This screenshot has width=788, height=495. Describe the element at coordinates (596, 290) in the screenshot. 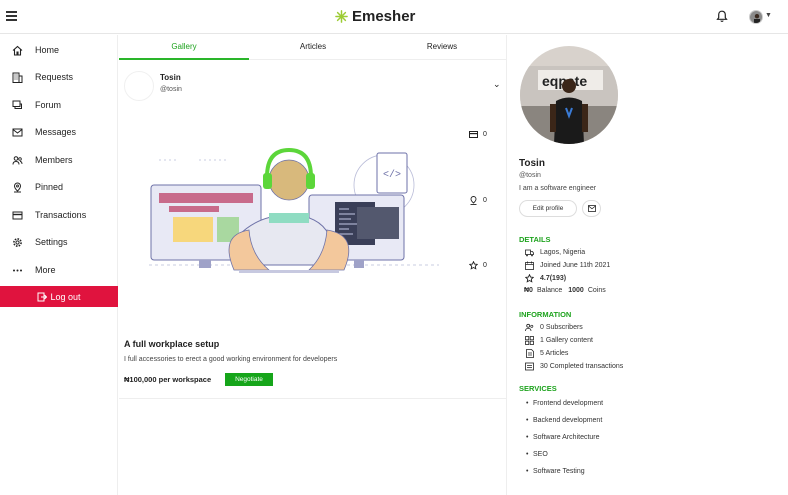

I see `coins-label: Coins` at that location.